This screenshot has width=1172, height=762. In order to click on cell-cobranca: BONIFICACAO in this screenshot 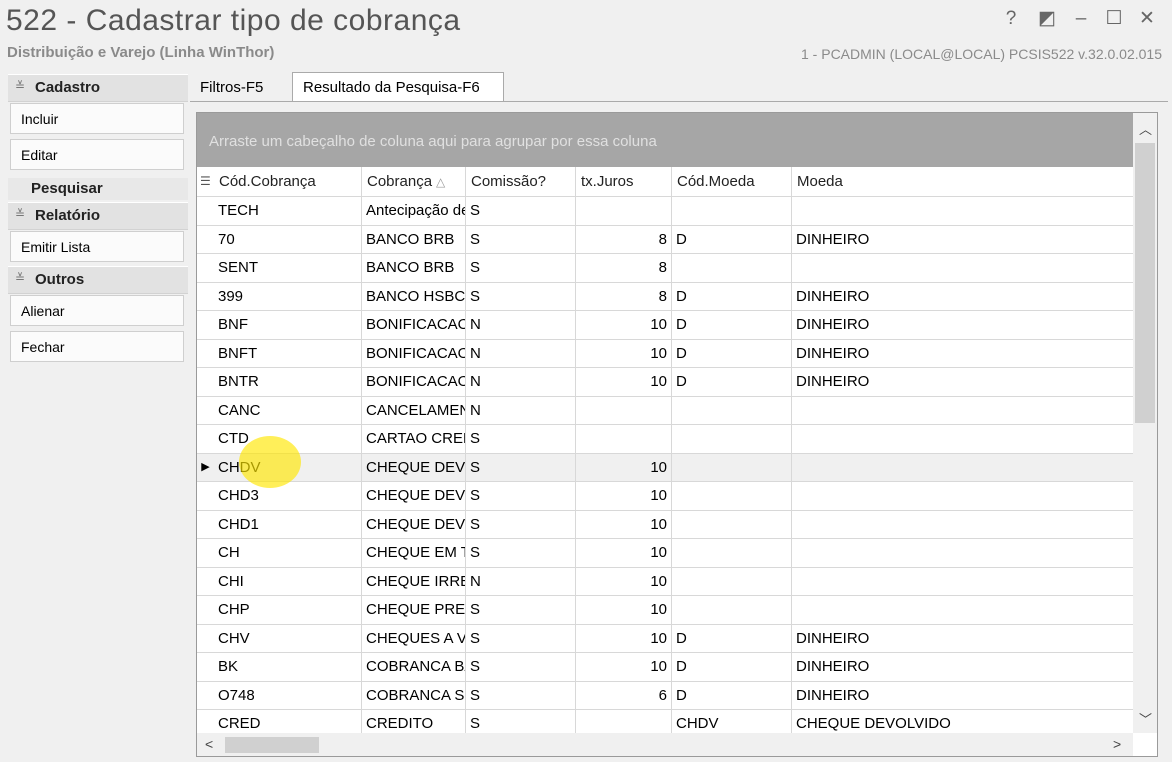, I will do `click(414, 325)`.